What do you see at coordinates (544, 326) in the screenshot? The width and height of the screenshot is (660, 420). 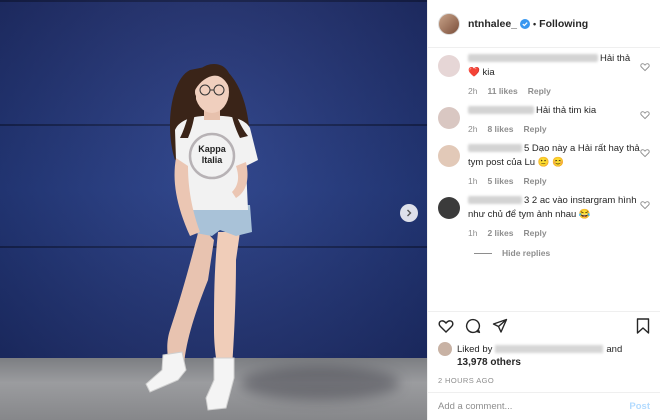 I see `action-icons-row` at bounding box center [544, 326].